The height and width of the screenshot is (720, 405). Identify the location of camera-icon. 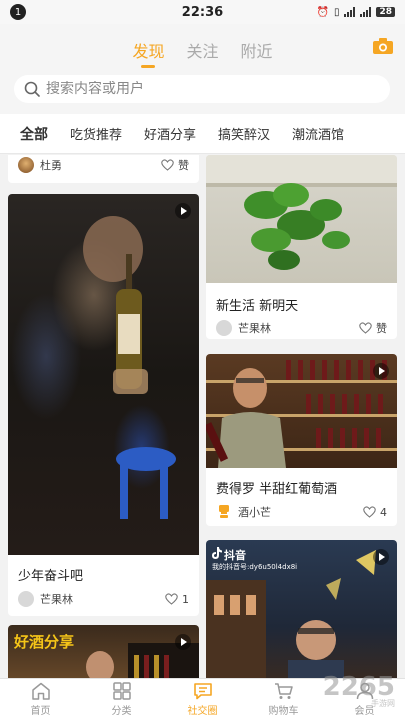
(383, 46).